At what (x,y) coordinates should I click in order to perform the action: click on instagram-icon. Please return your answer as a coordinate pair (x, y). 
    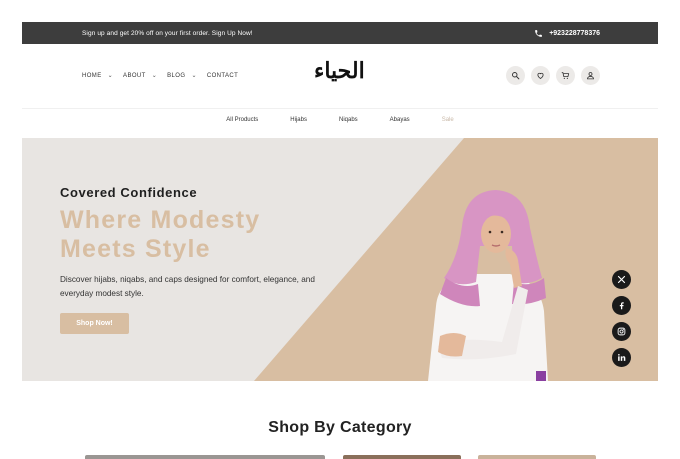
    Looking at the image, I should click on (621, 331).